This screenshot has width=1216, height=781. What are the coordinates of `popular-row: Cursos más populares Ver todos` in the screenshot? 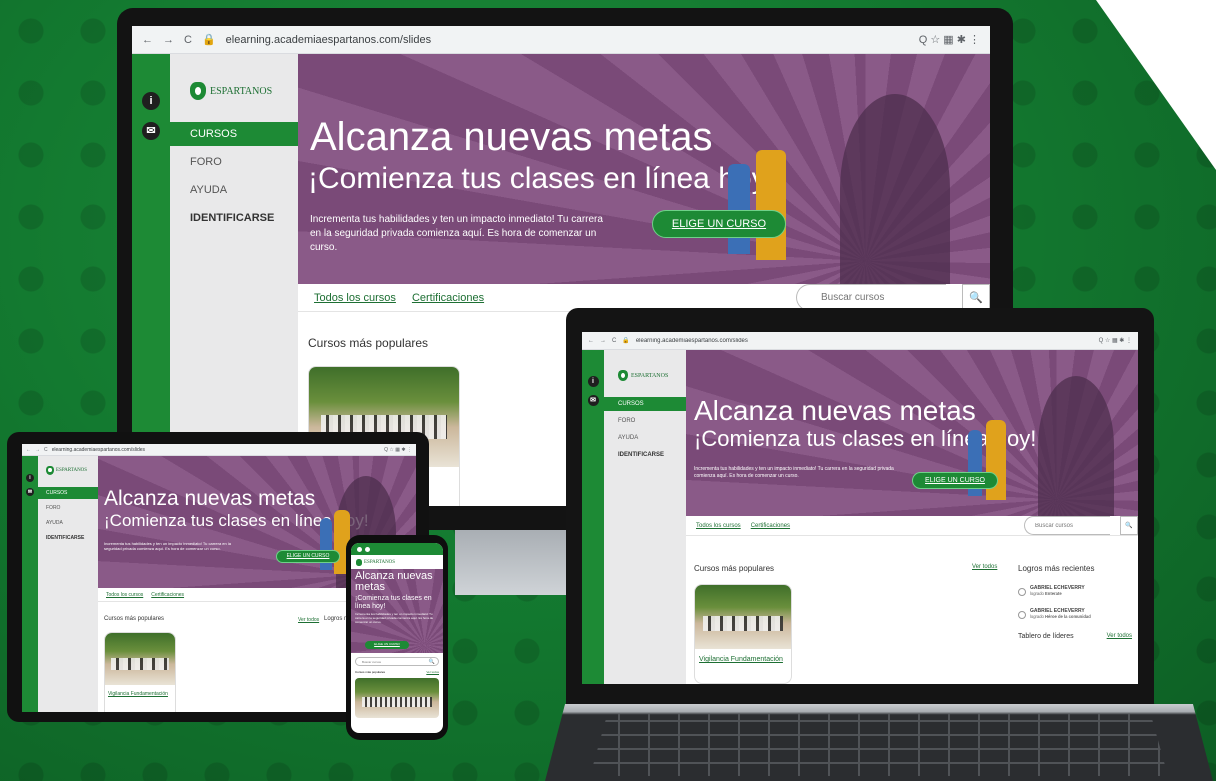 It's located at (397, 672).